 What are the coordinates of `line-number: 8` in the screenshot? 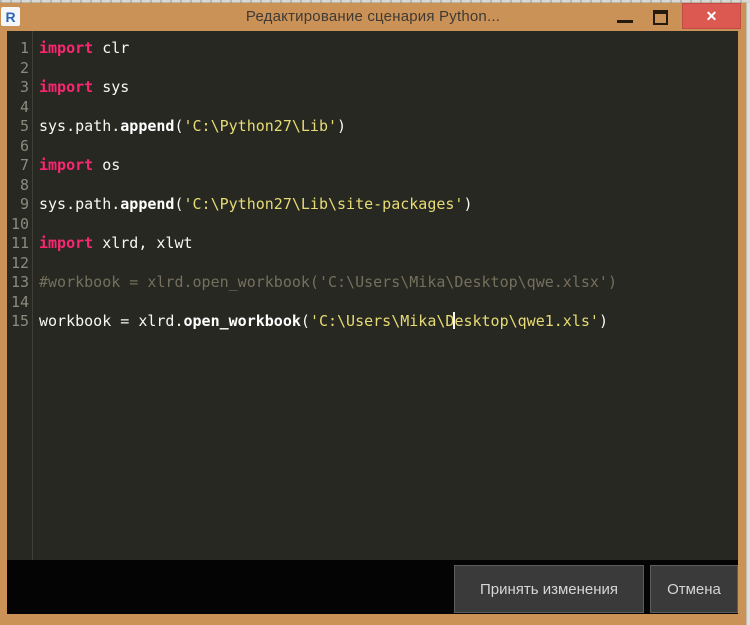 It's located at (24, 184).